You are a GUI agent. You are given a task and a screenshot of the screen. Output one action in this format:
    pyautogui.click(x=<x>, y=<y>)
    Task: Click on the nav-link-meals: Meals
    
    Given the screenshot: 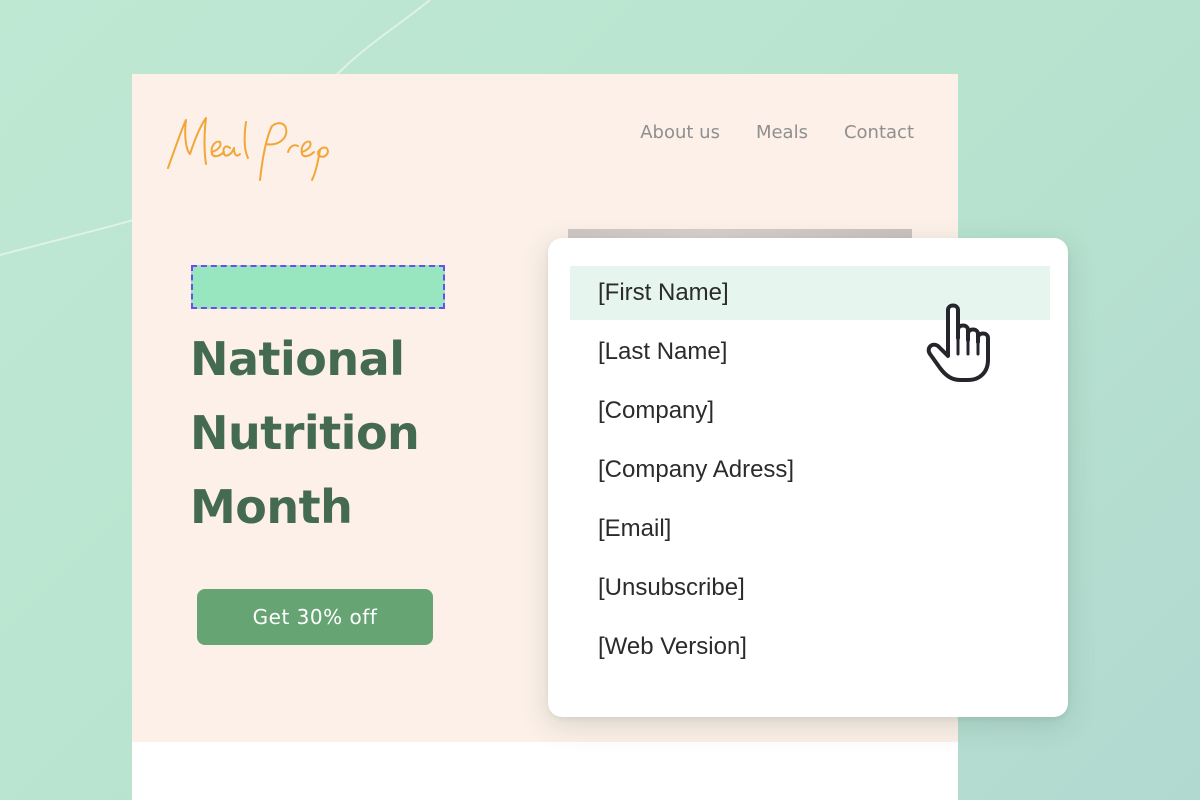 What is the action you would take?
    pyautogui.click(x=782, y=132)
    